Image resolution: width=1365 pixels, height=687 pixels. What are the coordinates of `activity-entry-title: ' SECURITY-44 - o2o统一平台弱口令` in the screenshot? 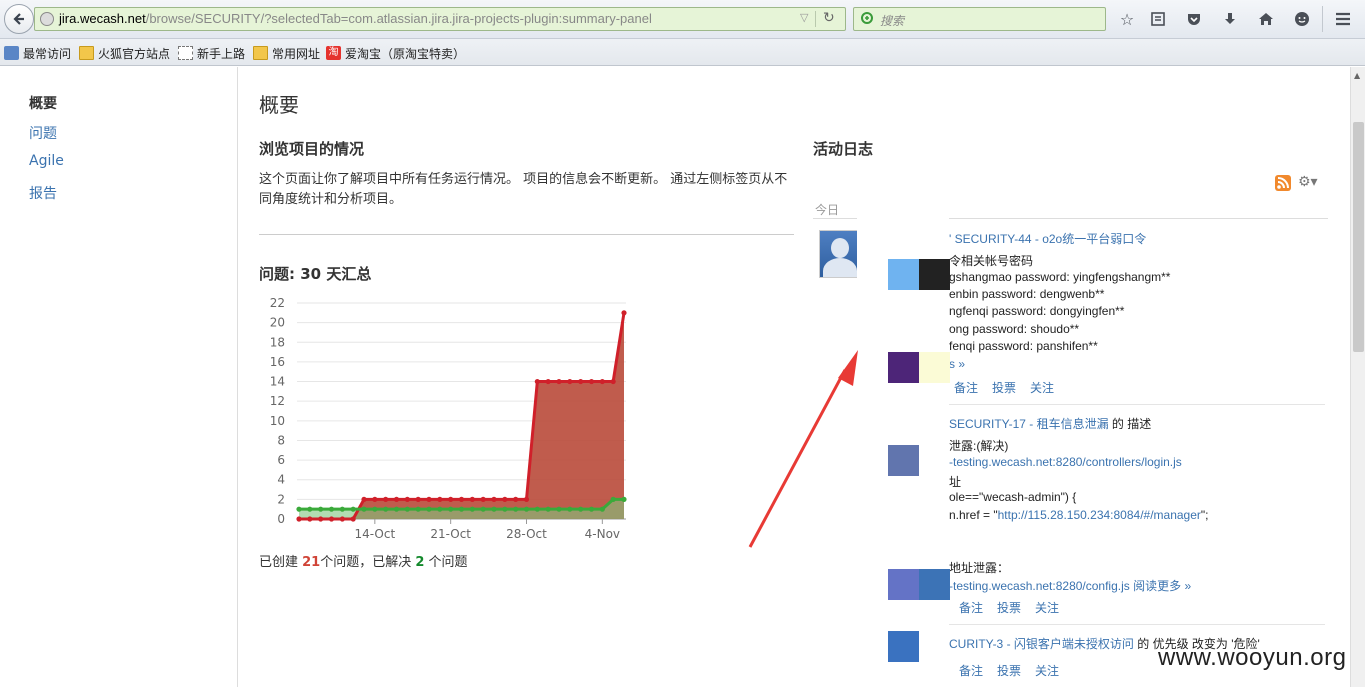 It's located at (1047, 238).